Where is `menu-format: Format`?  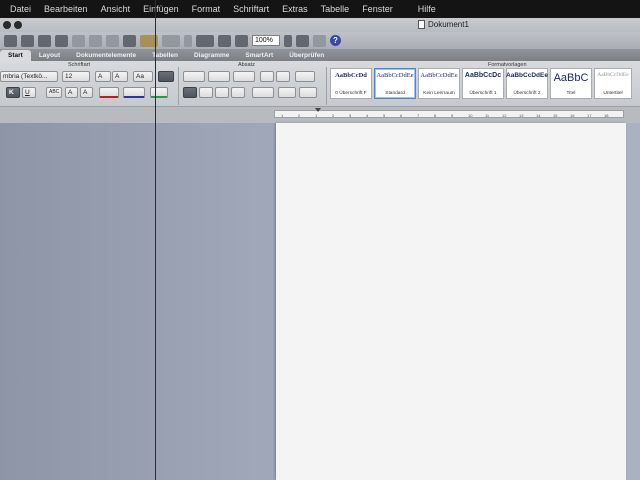
menu-format: Format is located at coordinates (206, 9).